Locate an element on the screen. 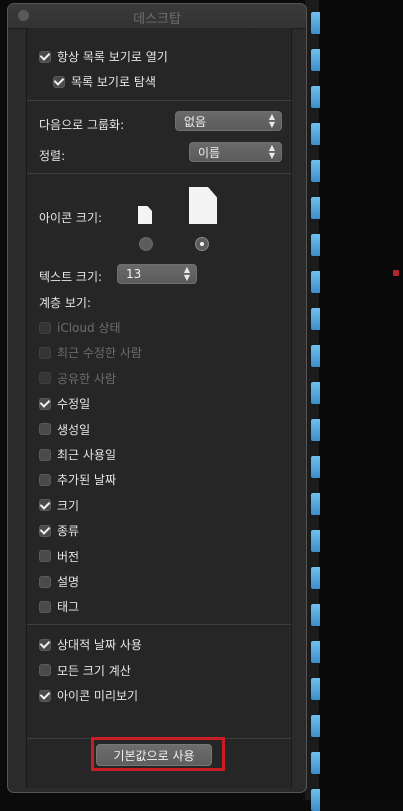 This screenshot has width=403, height=811. extra-option-label: 모든 크기 계산 is located at coordinates (94, 670).